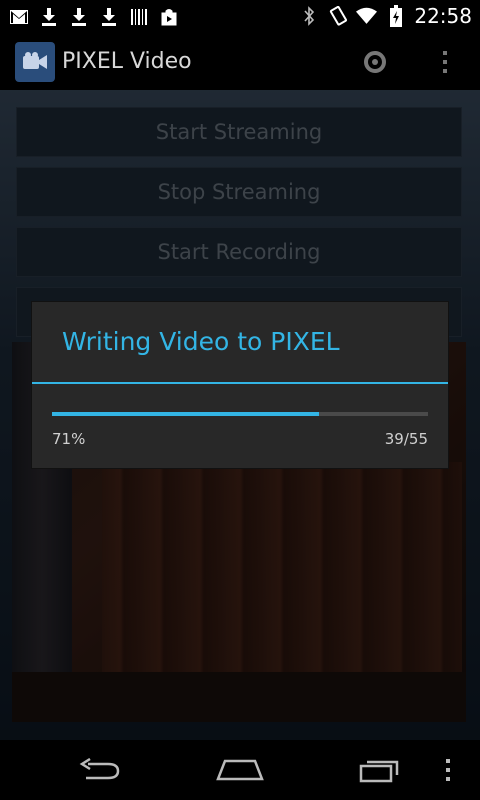  What do you see at coordinates (18, 16) in the screenshot?
I see `gmail-icon` at bounding box center [18, 16].